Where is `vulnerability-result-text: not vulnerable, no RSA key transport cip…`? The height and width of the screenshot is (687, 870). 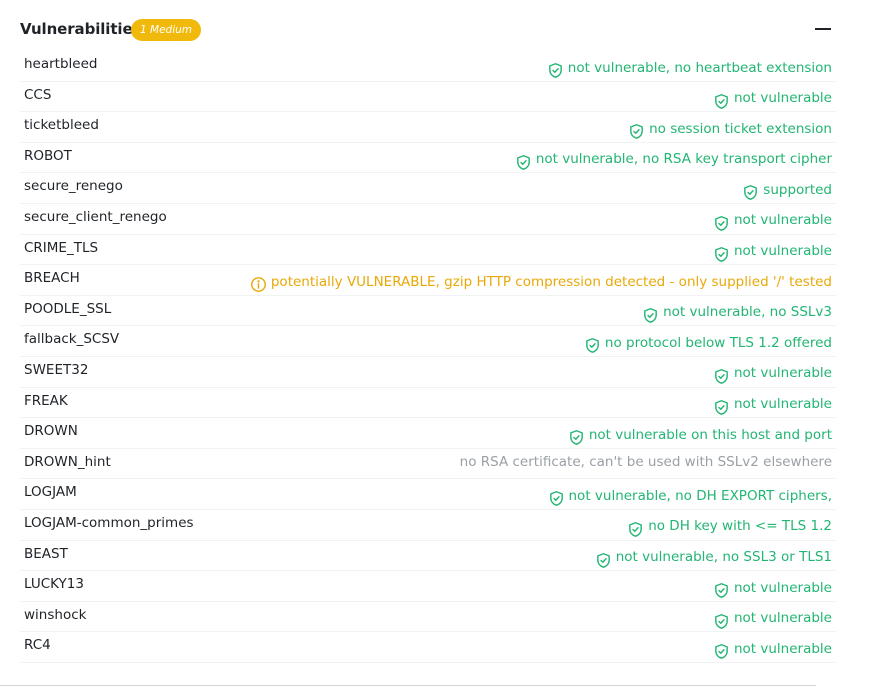
vulnerability-result-text: not vulnerable, no RSA key transport cip… is located at coordinates (683, 159).